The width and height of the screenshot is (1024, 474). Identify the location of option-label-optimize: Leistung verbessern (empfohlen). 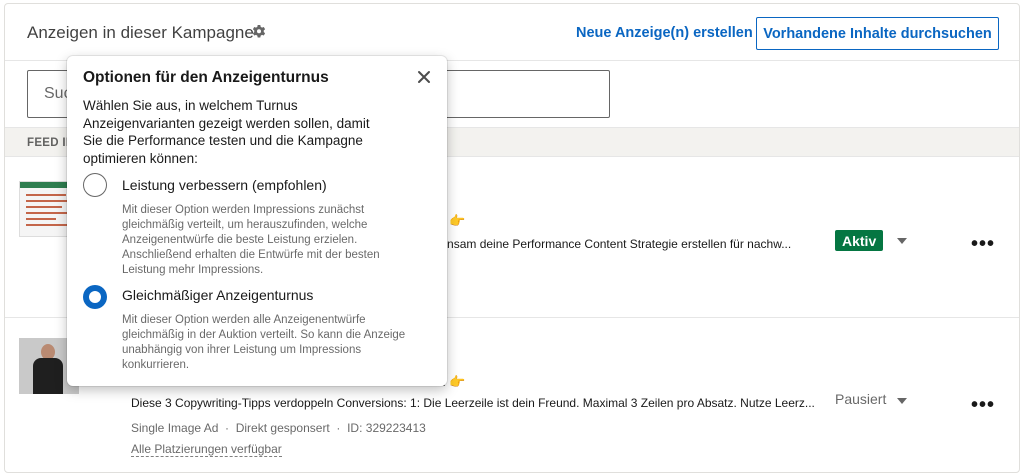
(224, 185).